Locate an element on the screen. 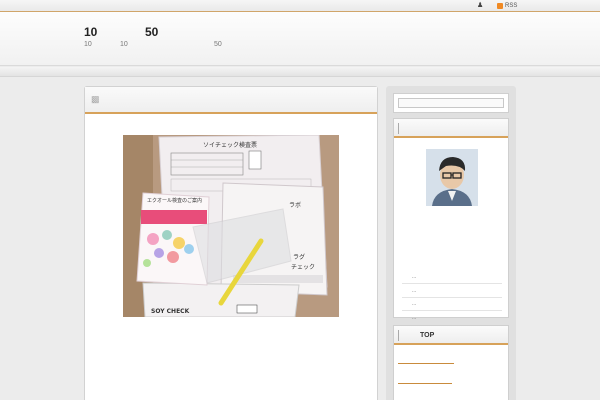 The height and width of the screenshot is (400, 600). post-header: ▩ is located at coordinates (231, 100).